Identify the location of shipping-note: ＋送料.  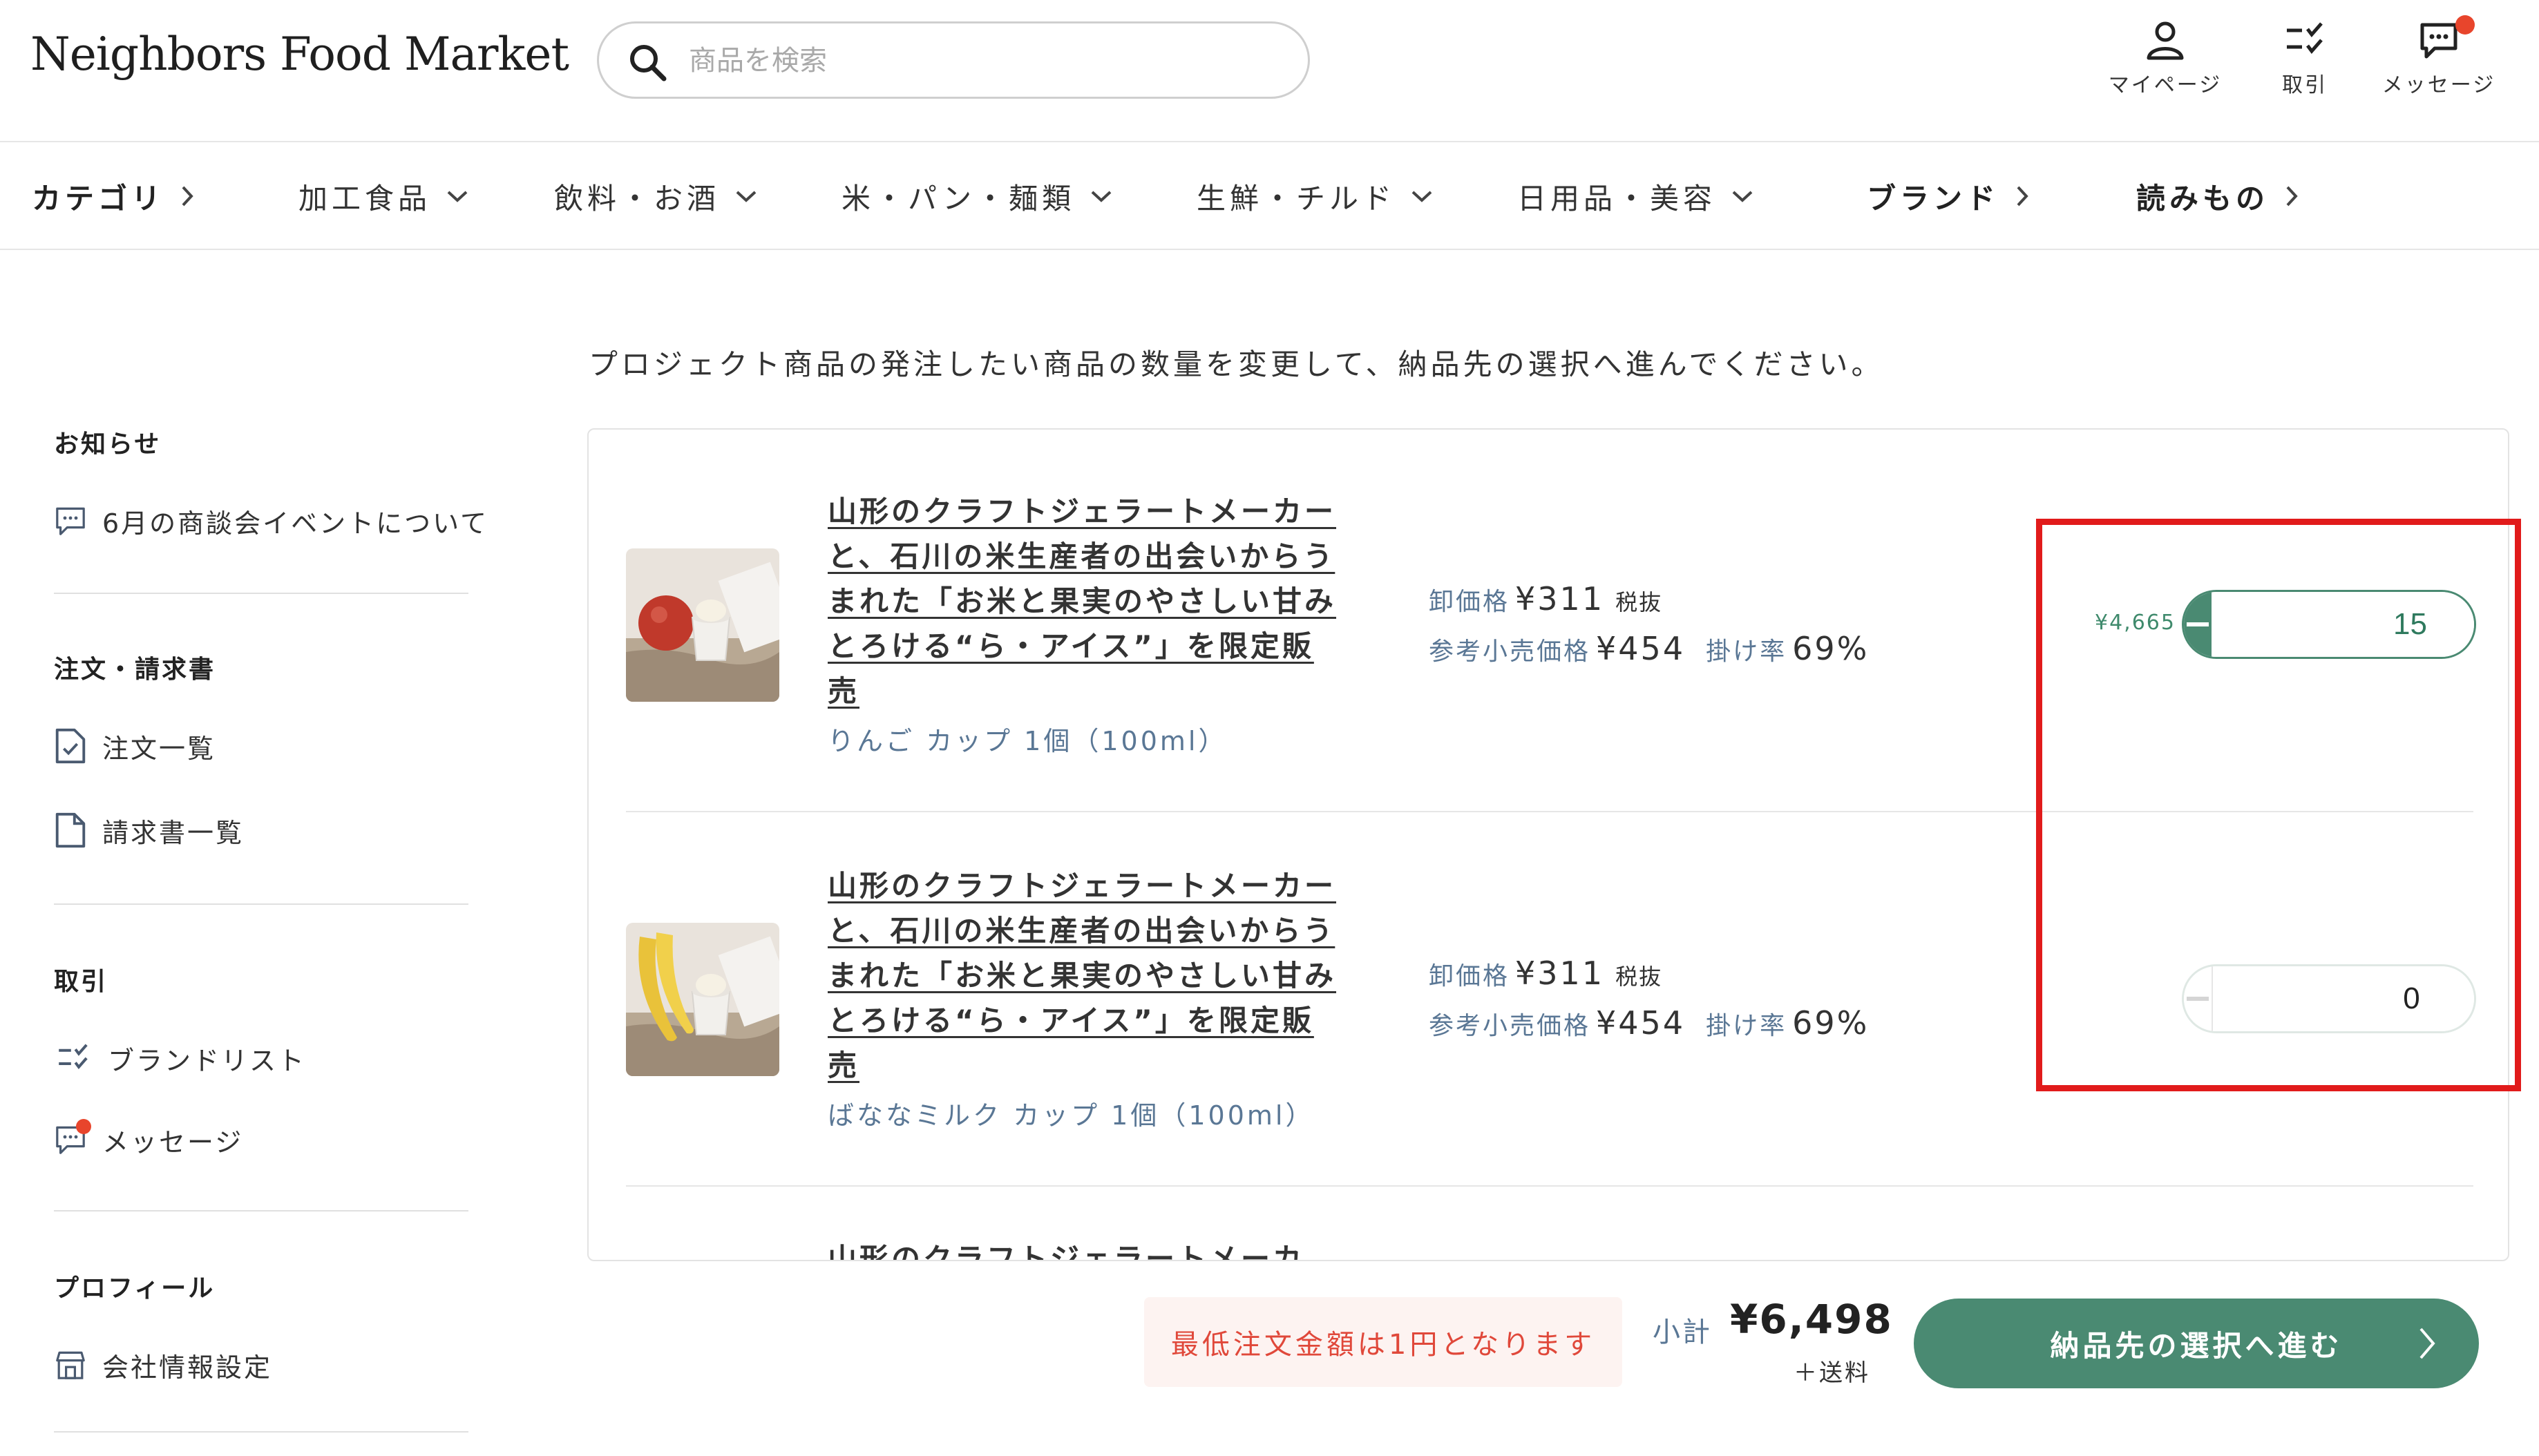
(1832, 1373).